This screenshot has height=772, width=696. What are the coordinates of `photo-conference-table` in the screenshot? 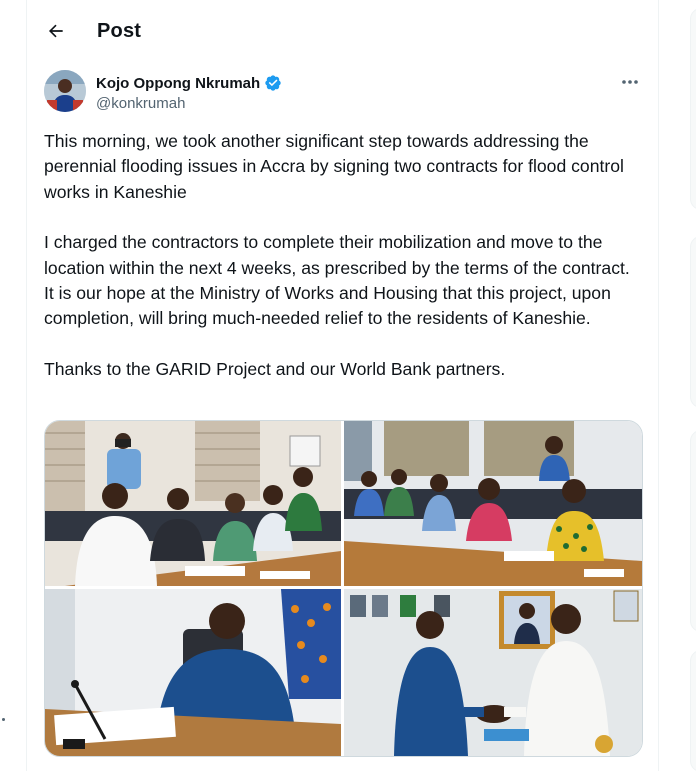 It's located at (493, 503).